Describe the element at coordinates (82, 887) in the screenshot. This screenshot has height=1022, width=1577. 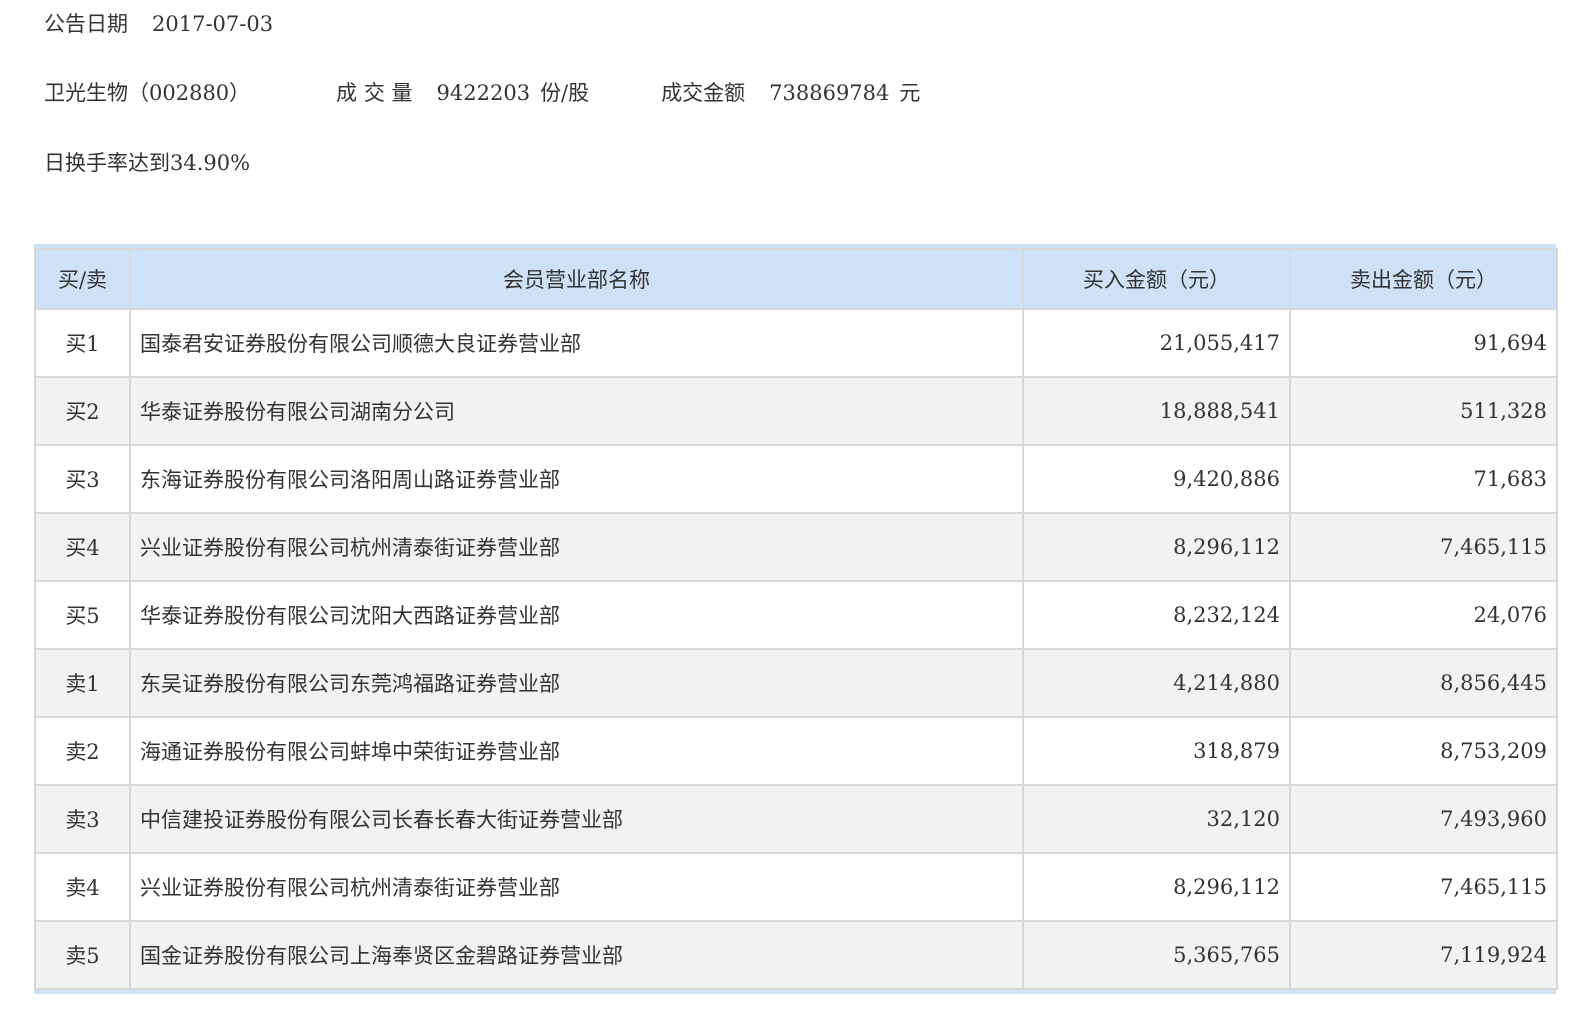
I see `row-side: 卖4` at that location.